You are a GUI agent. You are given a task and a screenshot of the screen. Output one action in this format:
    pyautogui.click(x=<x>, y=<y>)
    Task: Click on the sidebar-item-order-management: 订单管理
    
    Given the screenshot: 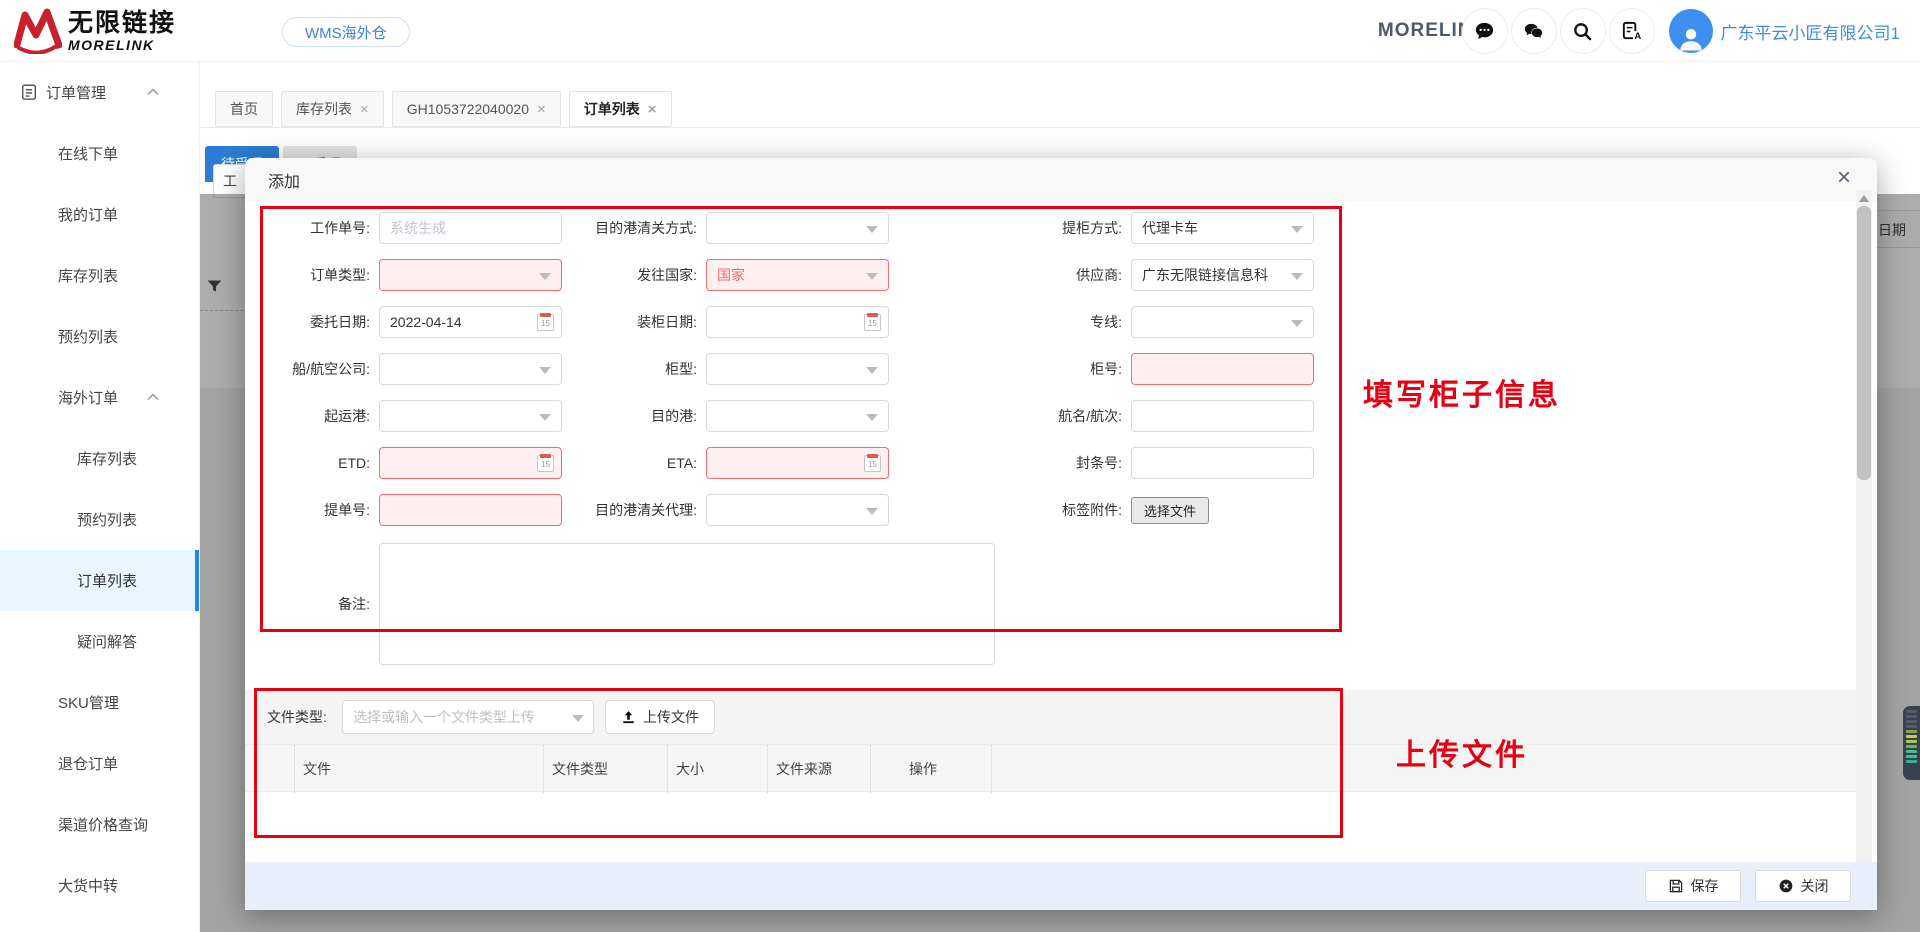 What is the action you would take?
    pyautogui.click(x=99, y=92)
    